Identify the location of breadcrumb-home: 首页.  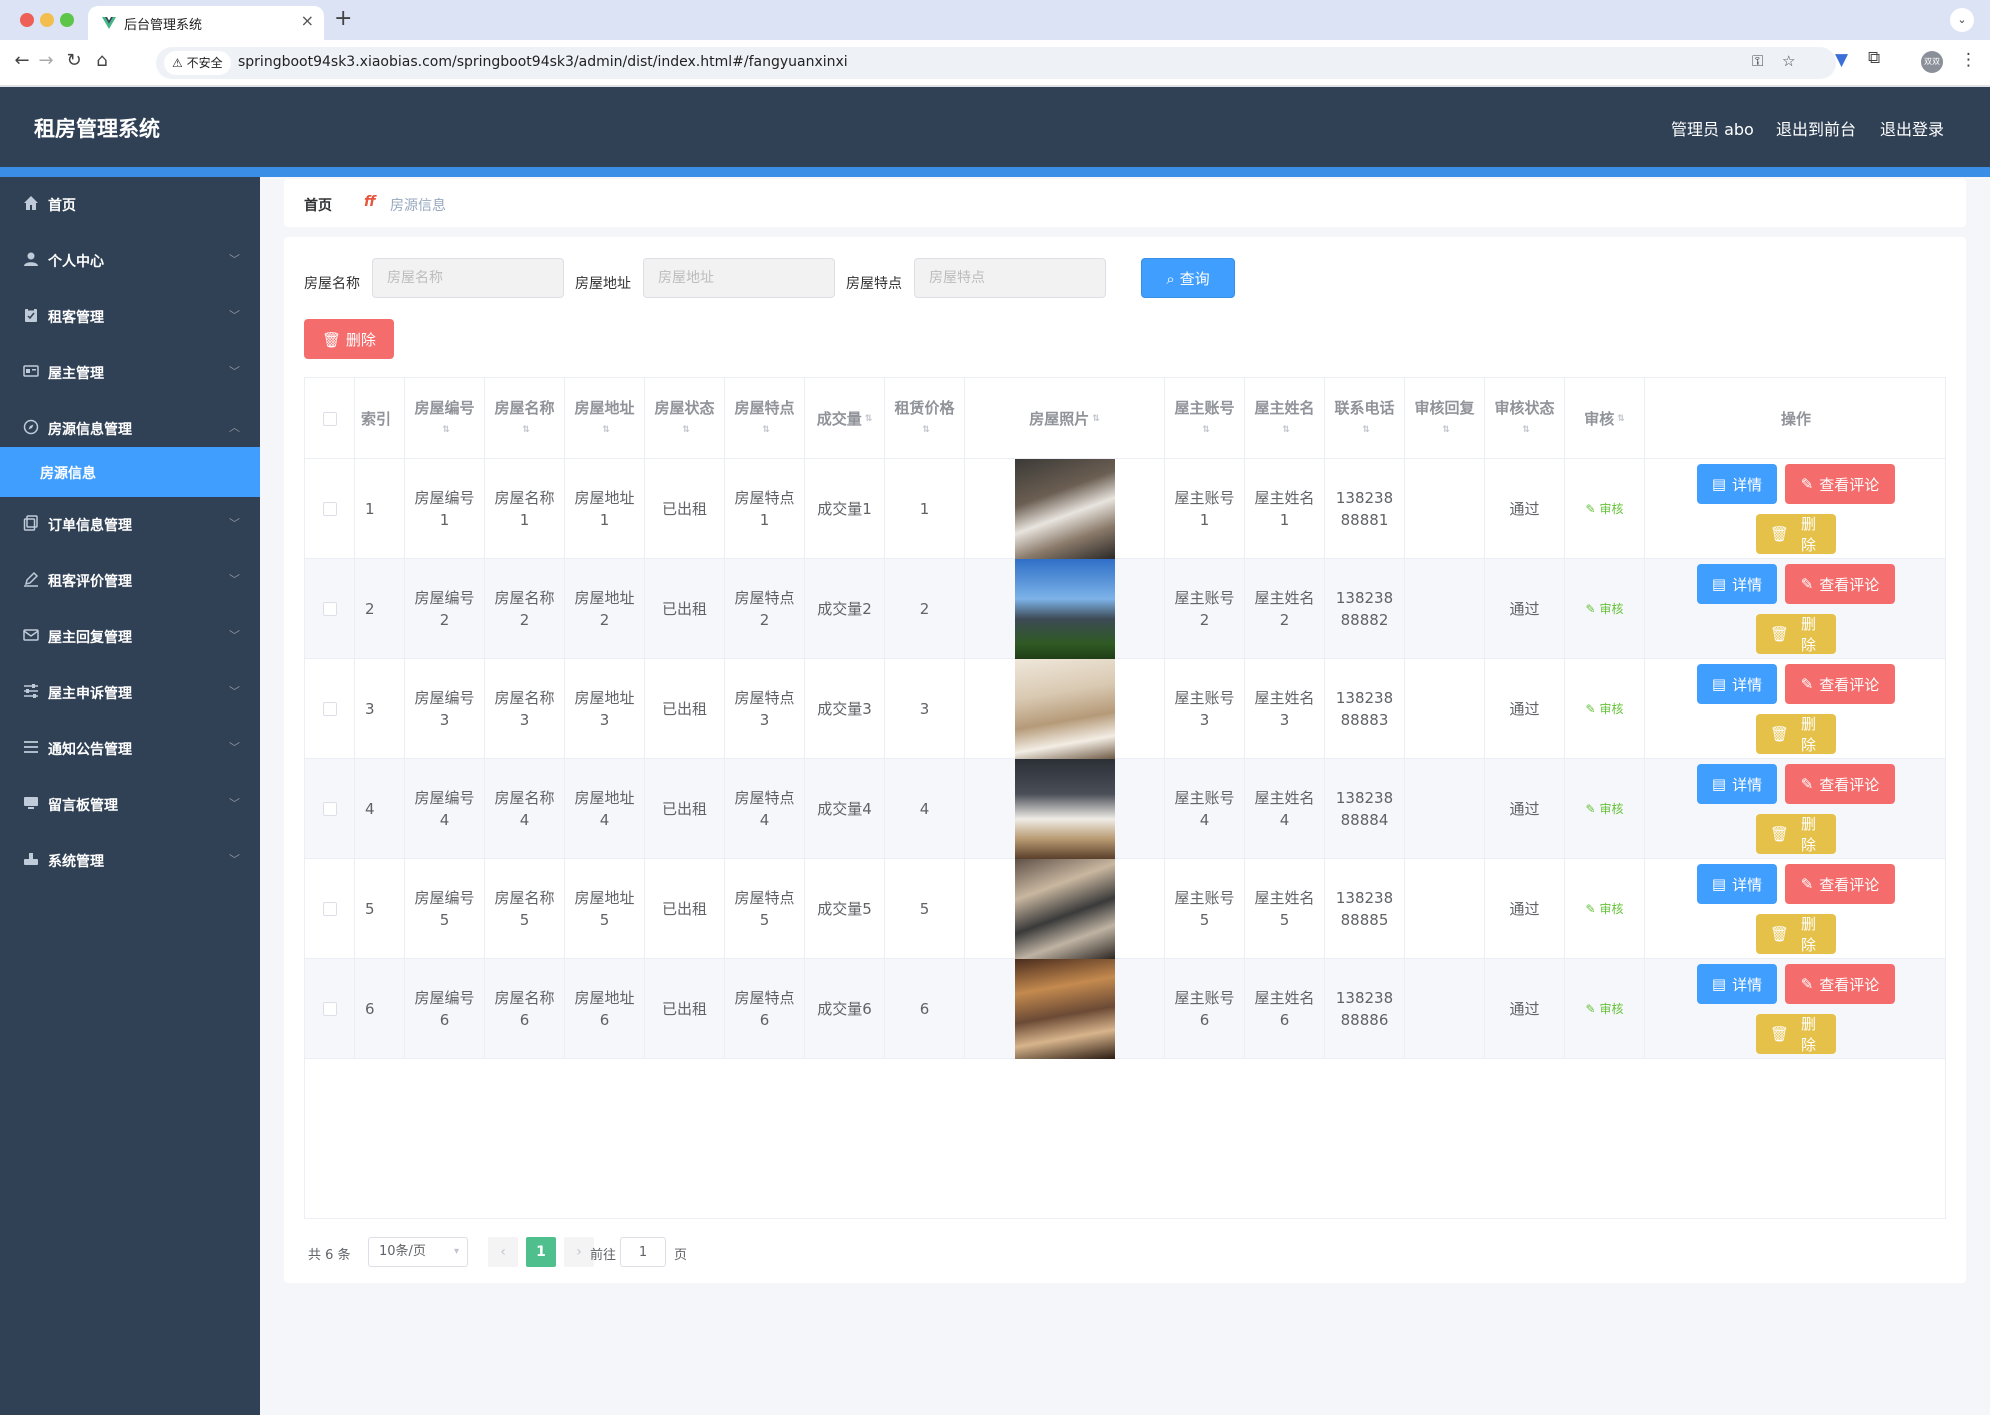
(318, 205).